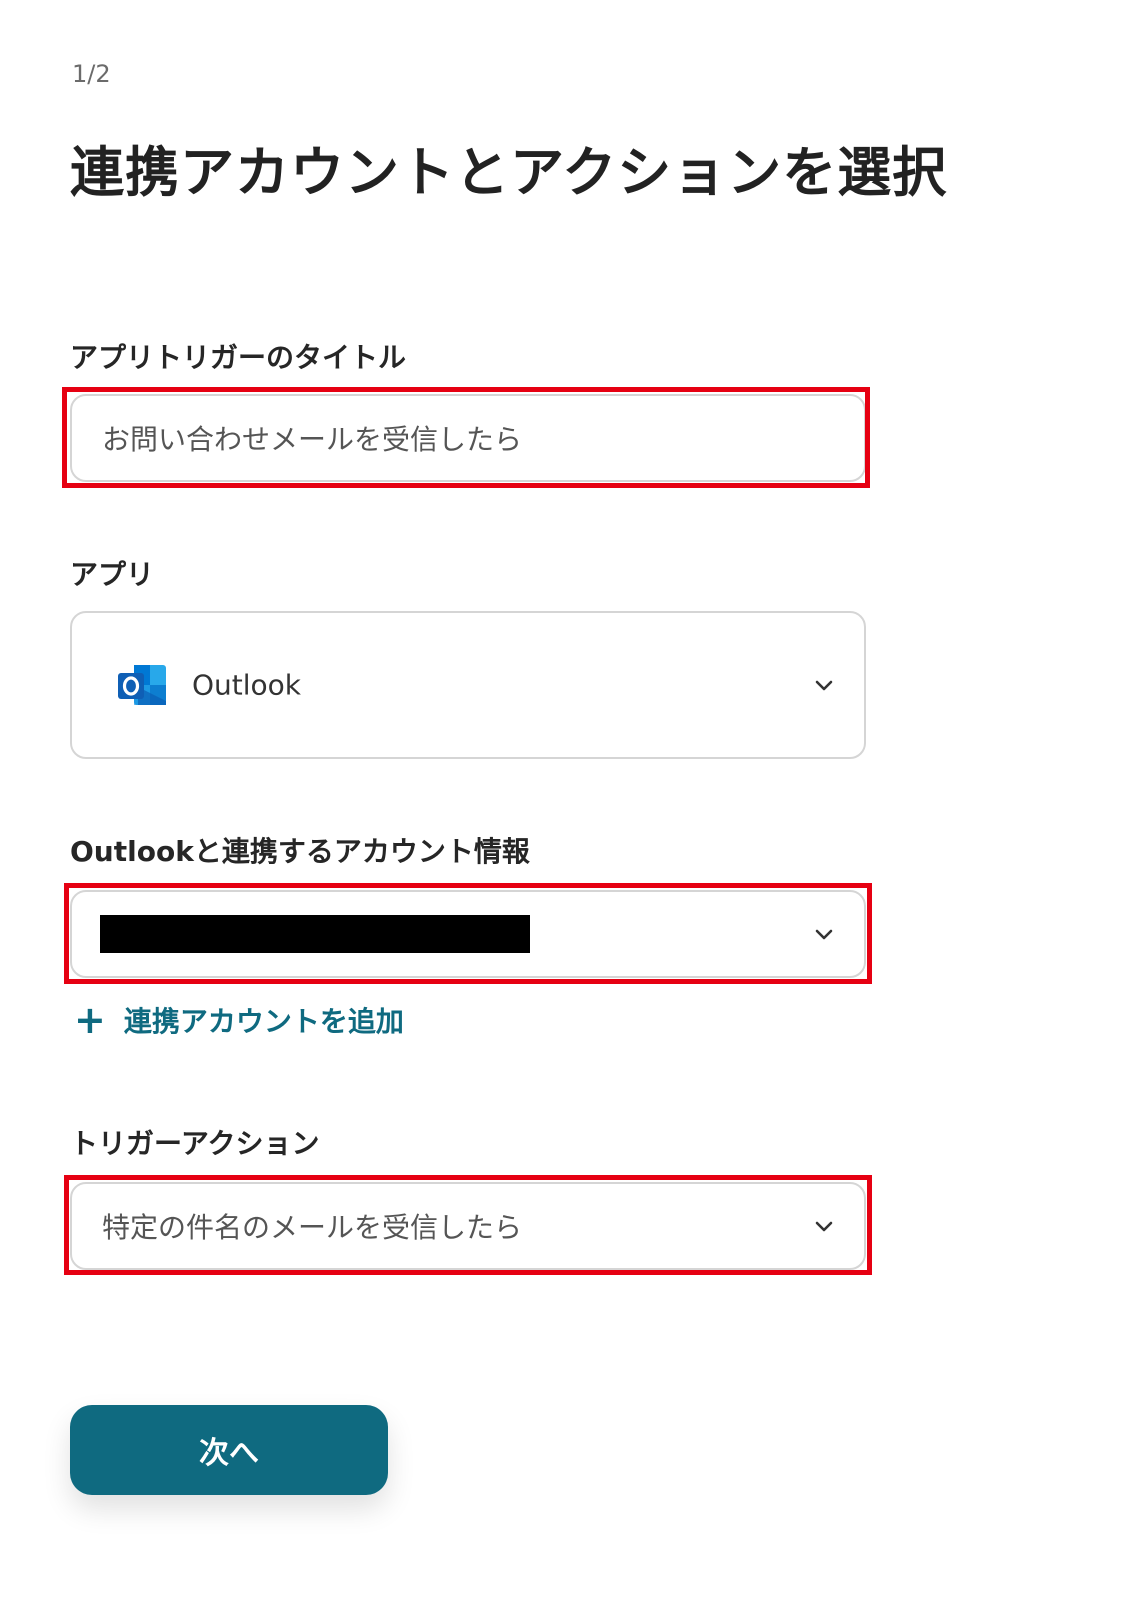 This screenshot has height=1600, width=1123. What do you see at coordinates (509, 172) in the screenshot?
I see `page-title: 連携アカウントとアクションを選択` at bounding box center [509, 172].